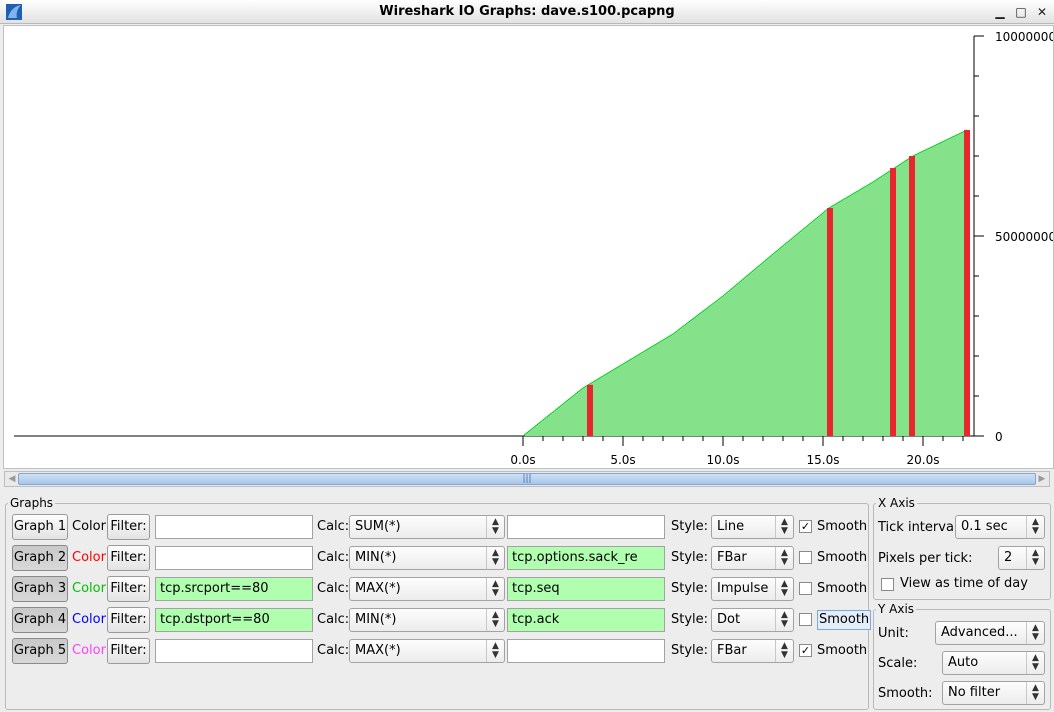 The width and height of the screenshot is (1054, 712). Describe the element at coordinates (898, 663) in the screenshot. I see `scale-label: Scale:` at that location.